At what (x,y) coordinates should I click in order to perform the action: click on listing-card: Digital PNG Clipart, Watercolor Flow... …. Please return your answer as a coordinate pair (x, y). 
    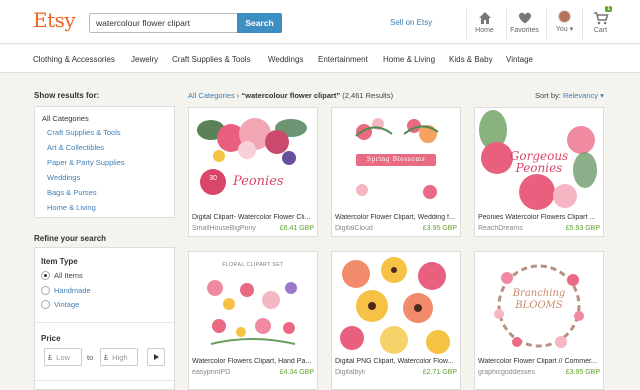
    Looking at the image, I should click on (396, 320).